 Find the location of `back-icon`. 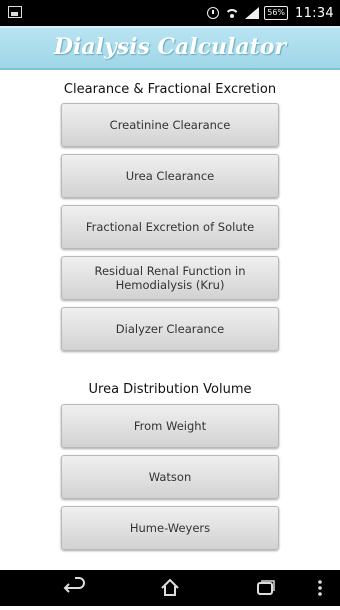

back-icon is located at coordinates (75, 588).